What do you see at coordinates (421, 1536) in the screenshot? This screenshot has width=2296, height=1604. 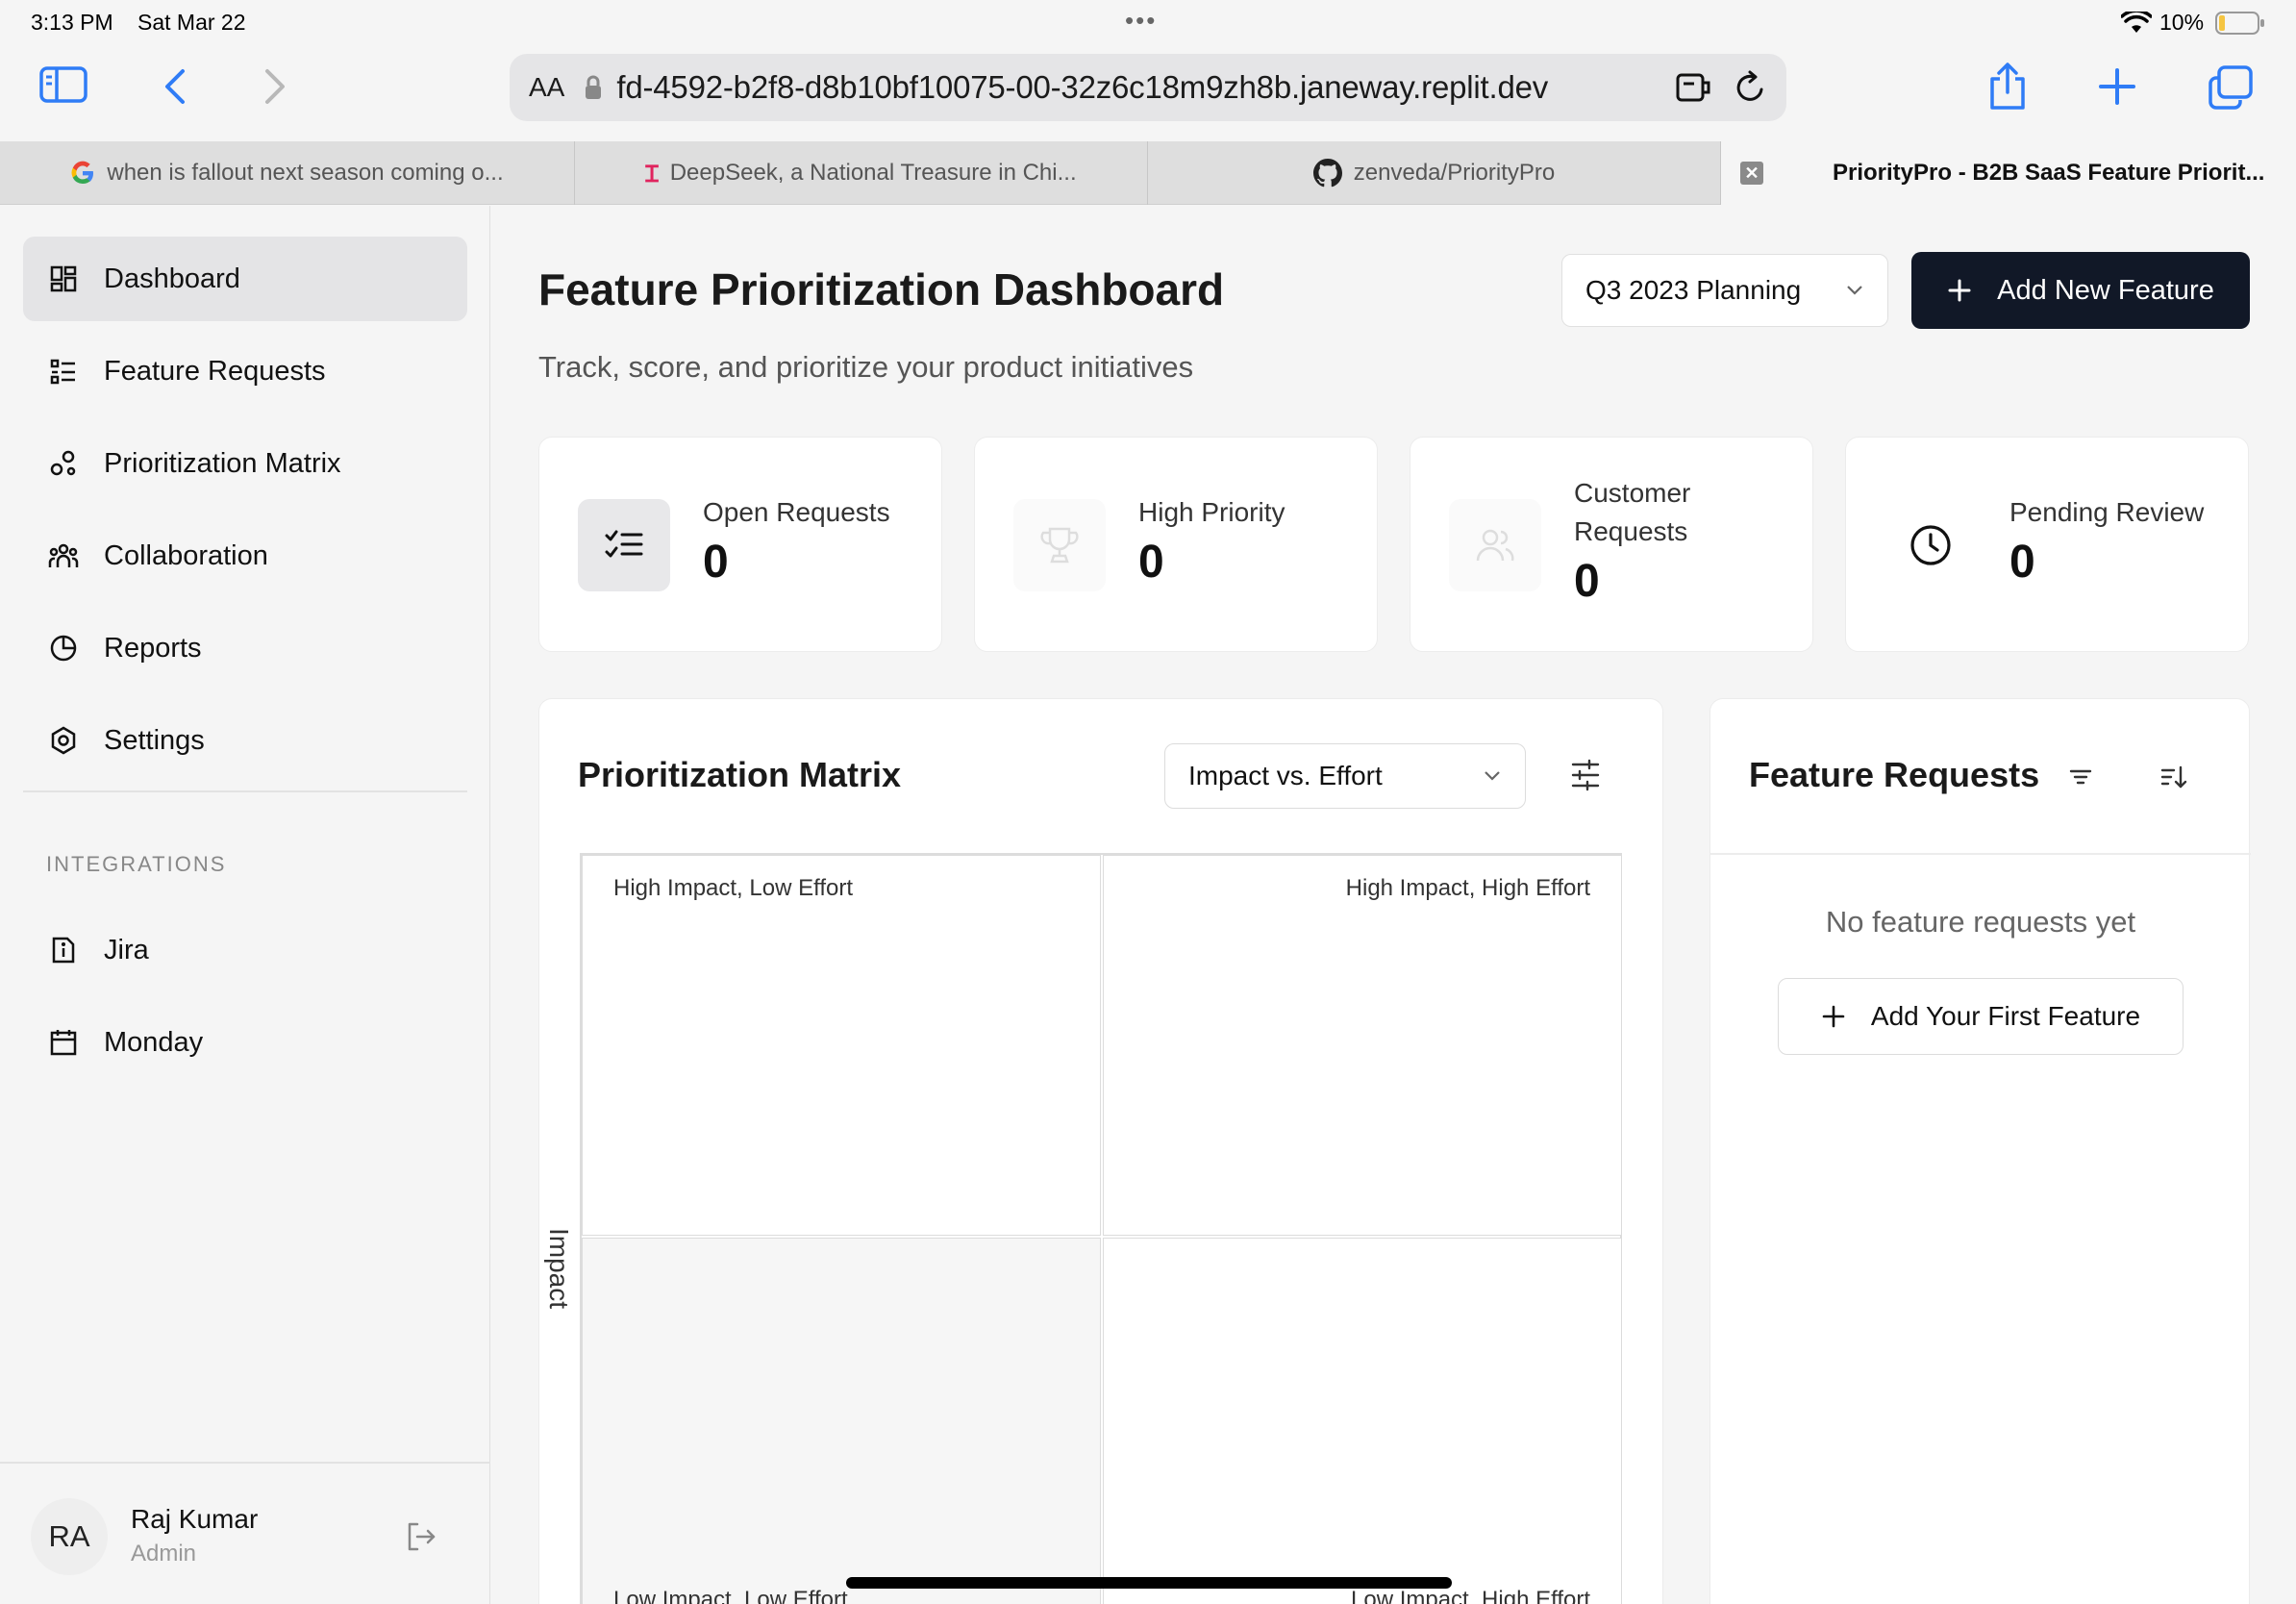 I see `logout-icon` at bounding box center [421, 1536].